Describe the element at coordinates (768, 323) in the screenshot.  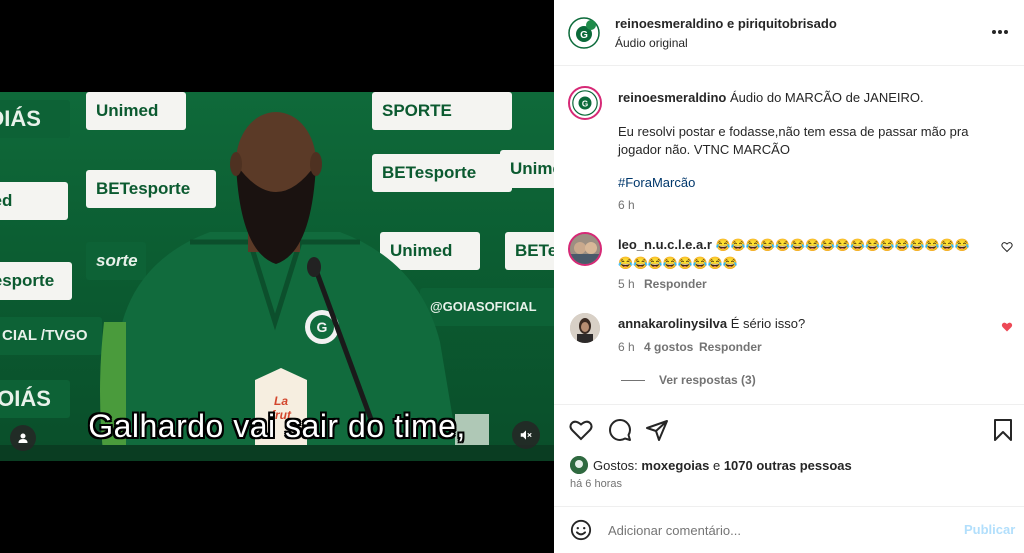
I see `comment-text: É sério isso?` at that location.